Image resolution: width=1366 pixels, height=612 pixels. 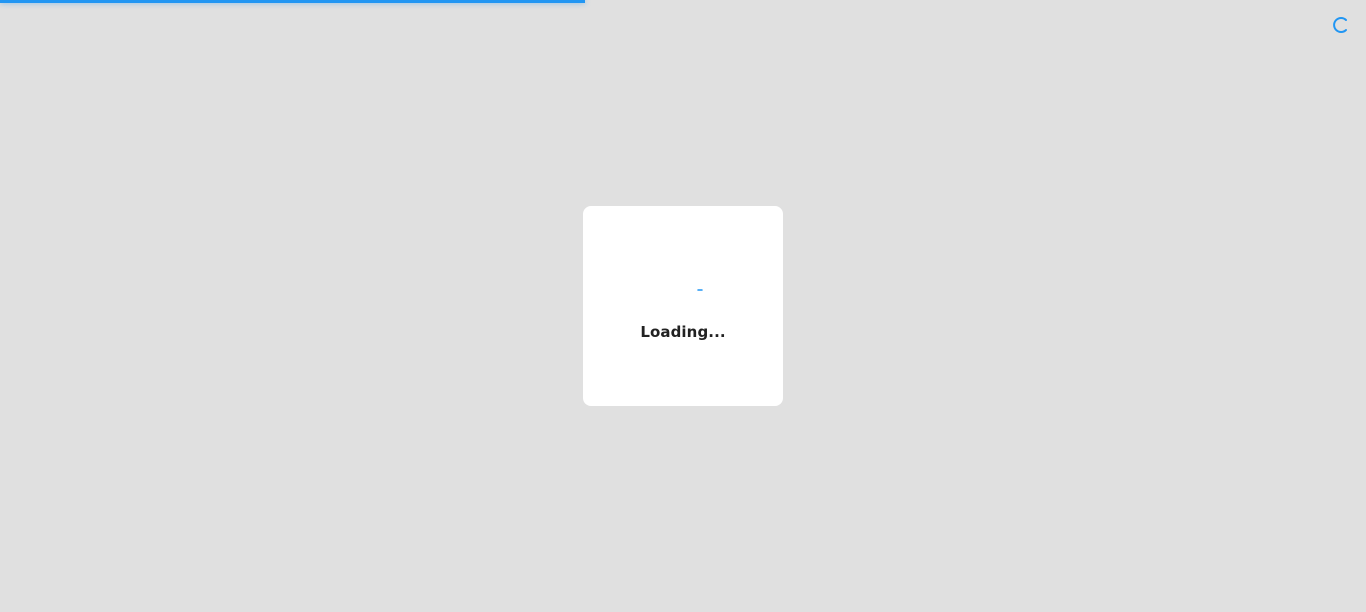 I want to click on loading-card, so click(x=683, y=306).